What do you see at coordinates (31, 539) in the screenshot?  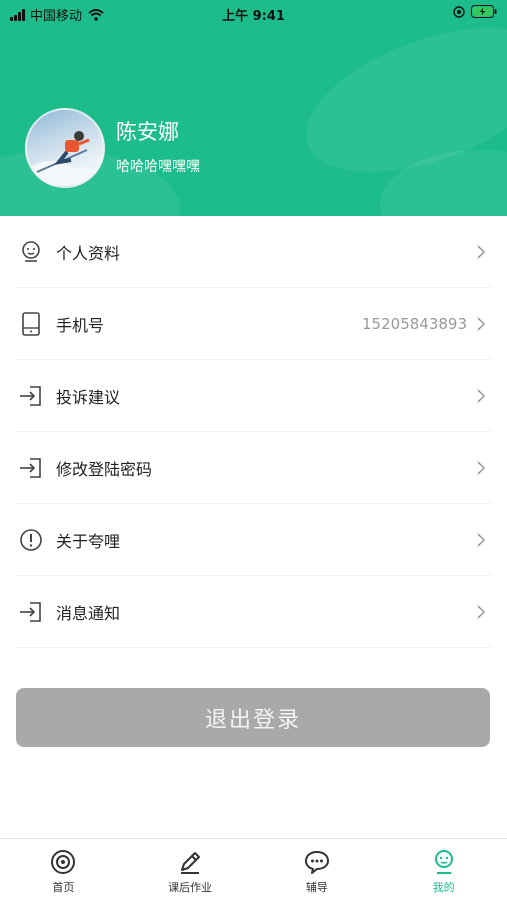 I see `info-icon` at bounding box center [31, 539].